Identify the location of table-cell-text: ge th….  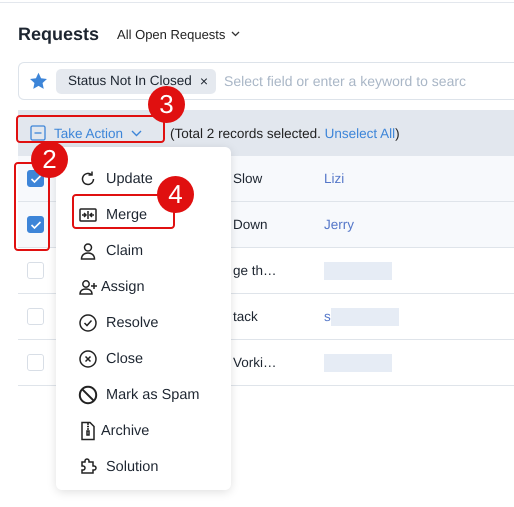
(255, 270).